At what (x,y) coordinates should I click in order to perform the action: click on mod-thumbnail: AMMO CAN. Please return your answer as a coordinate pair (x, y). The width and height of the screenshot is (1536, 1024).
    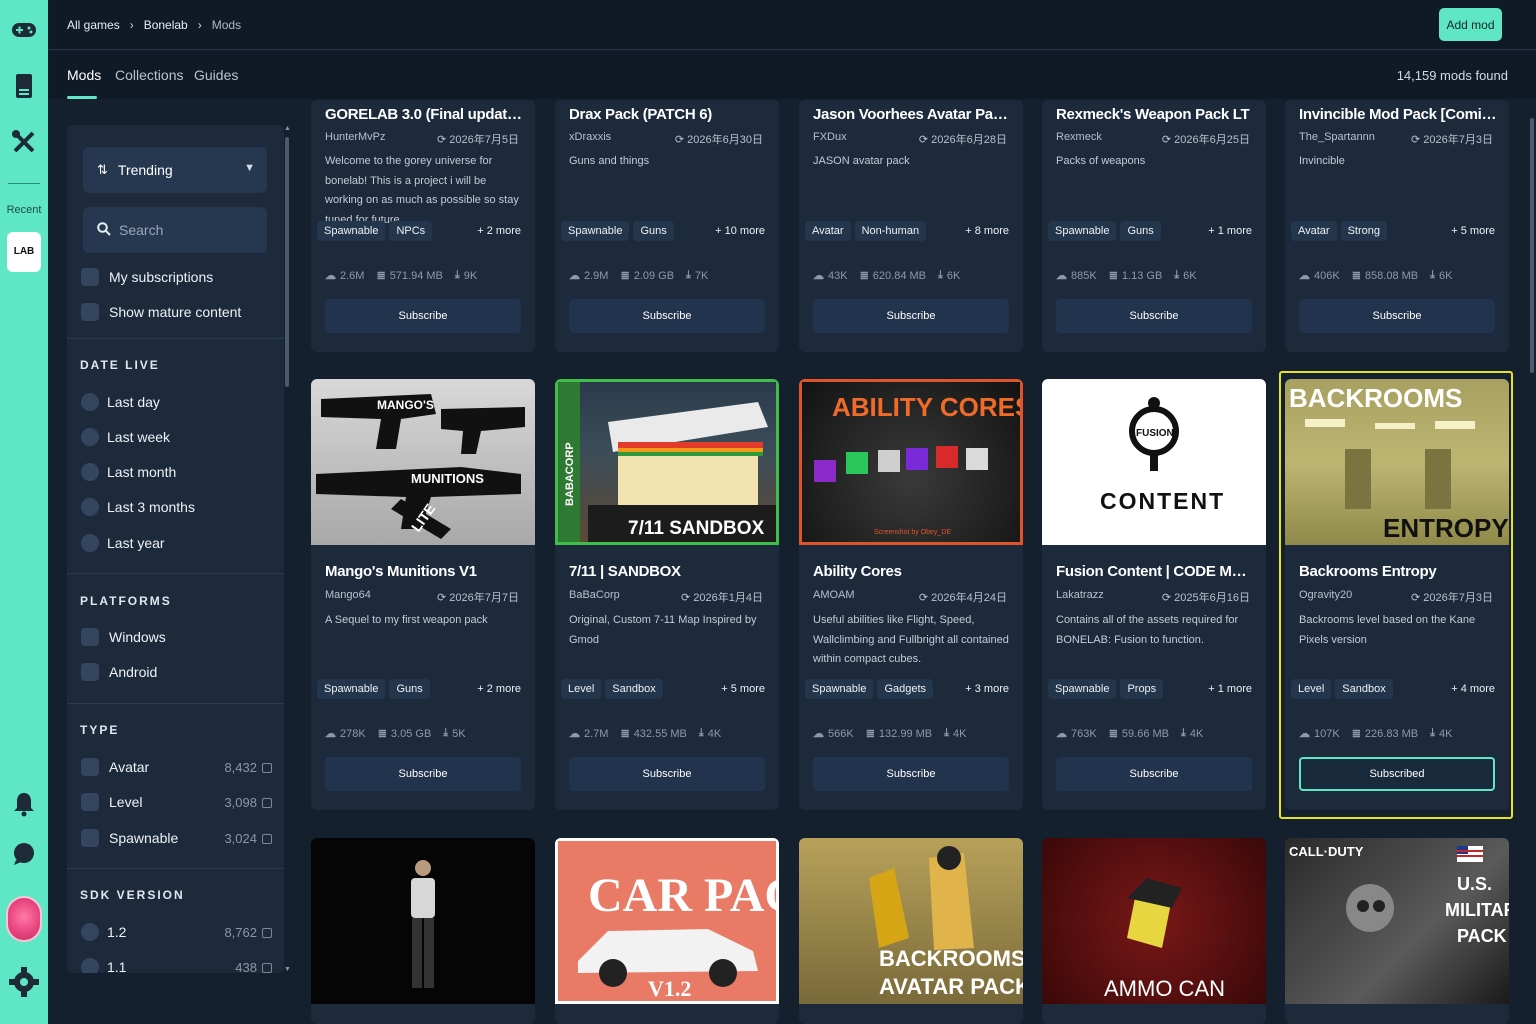
    Looking at the image, I should click on (1154, 921).